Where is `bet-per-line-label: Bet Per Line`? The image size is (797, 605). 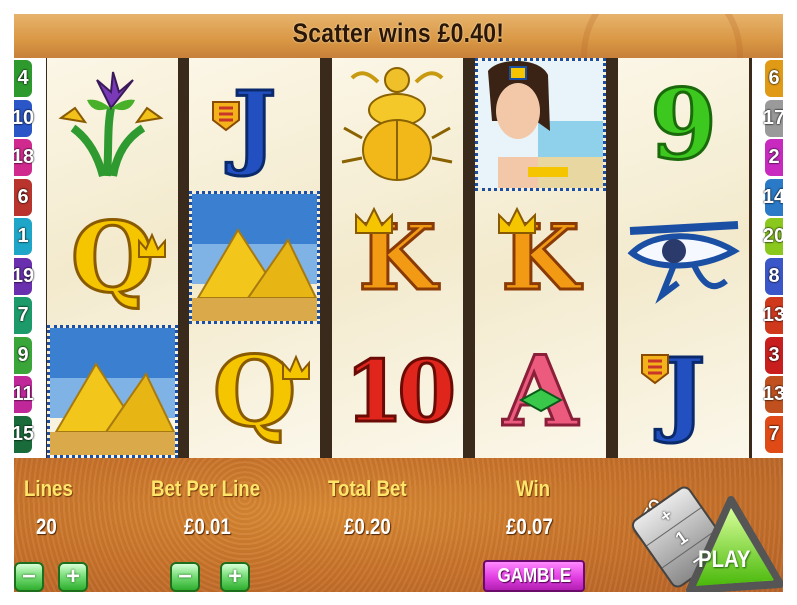
bet-per-line-label: Bet Per Line is located at coordinates (206, 488).